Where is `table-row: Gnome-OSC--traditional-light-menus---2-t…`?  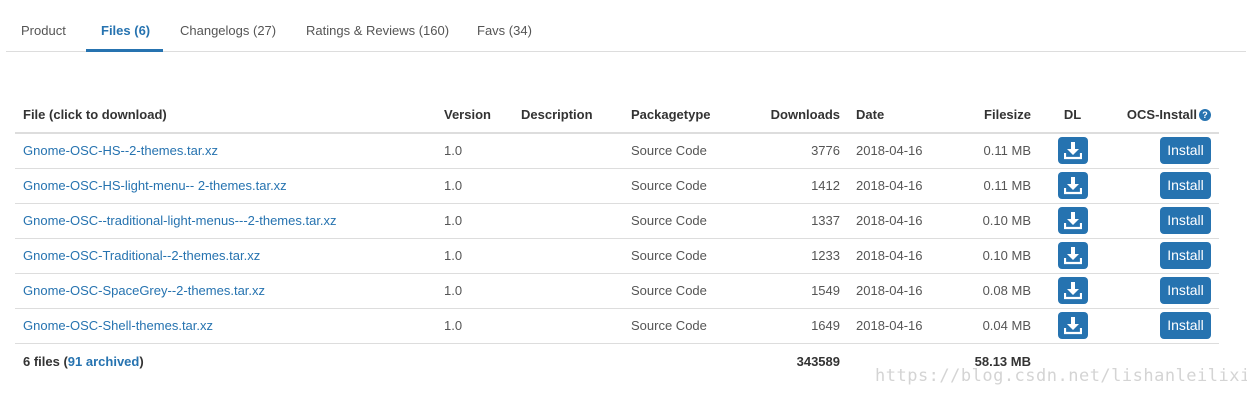 table-row: Gnome-OSC--traditional-light-menus---2-t… is located at coordinates (617, 221).